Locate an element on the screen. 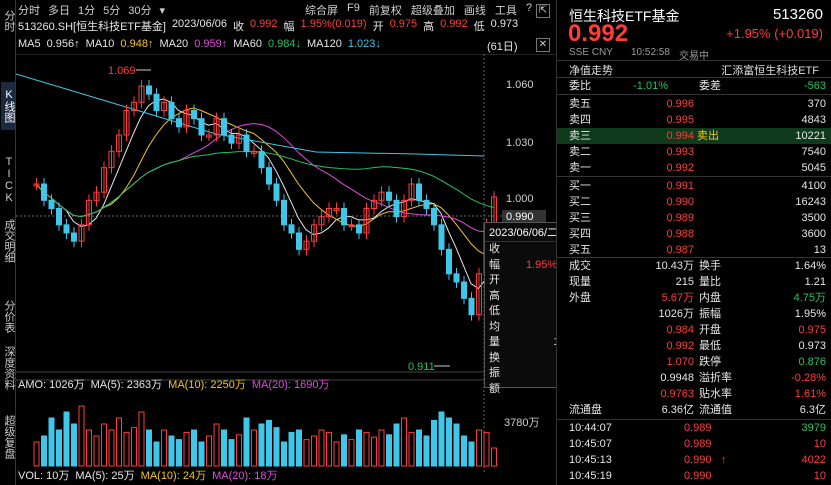  tick-volume: 4022 is located at coordinates (813, 460).